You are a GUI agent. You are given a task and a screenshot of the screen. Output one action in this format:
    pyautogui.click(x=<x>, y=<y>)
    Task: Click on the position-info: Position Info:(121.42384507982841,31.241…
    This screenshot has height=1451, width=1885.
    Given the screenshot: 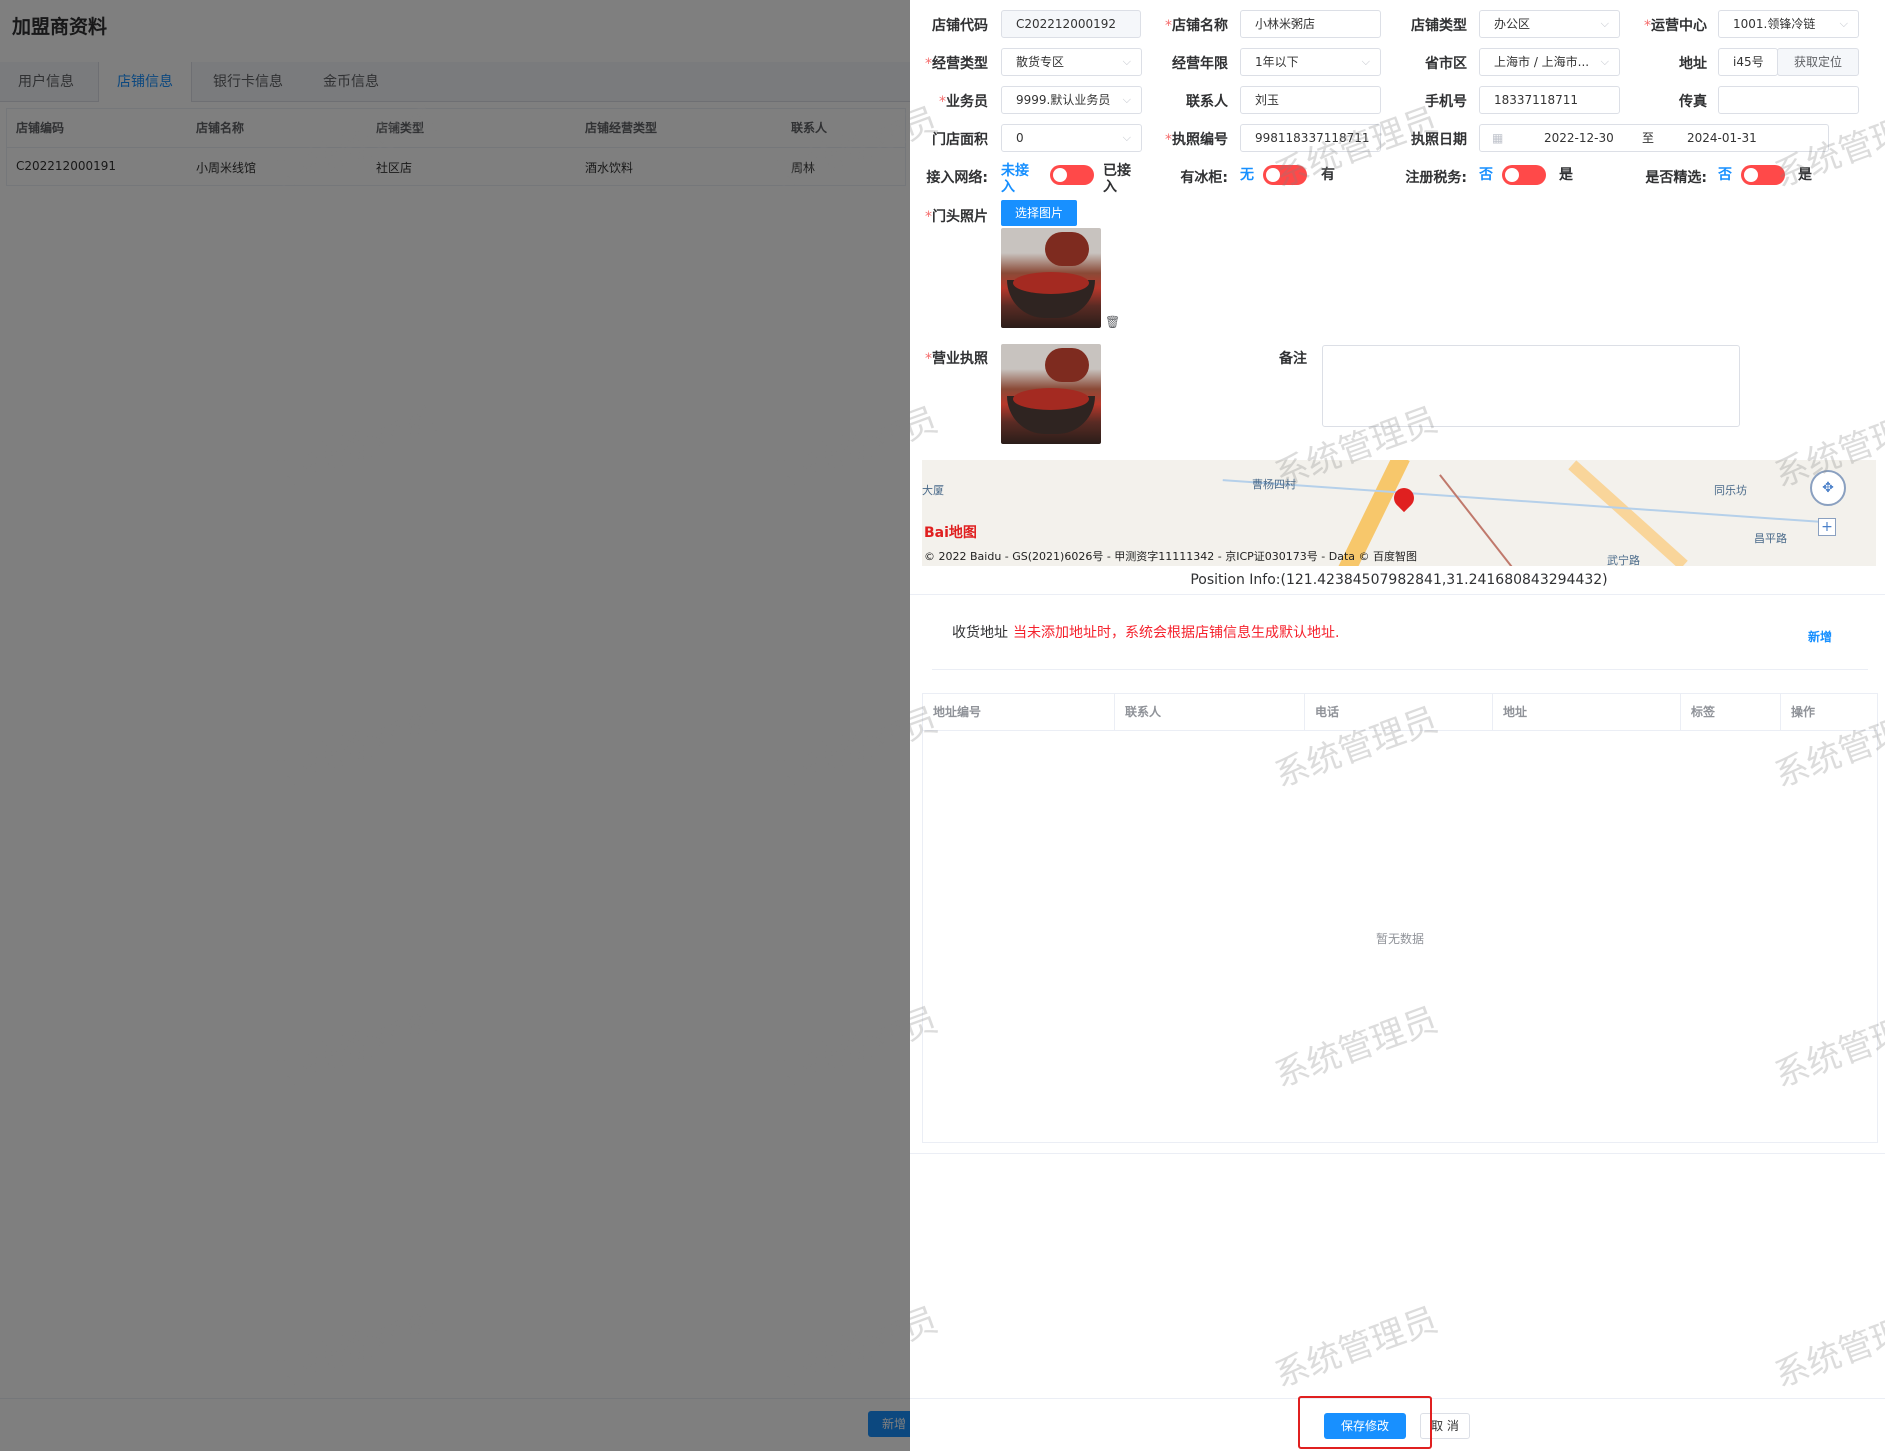 What is the action you would take?
    pyautogui.click(x=1399, y=580)
    